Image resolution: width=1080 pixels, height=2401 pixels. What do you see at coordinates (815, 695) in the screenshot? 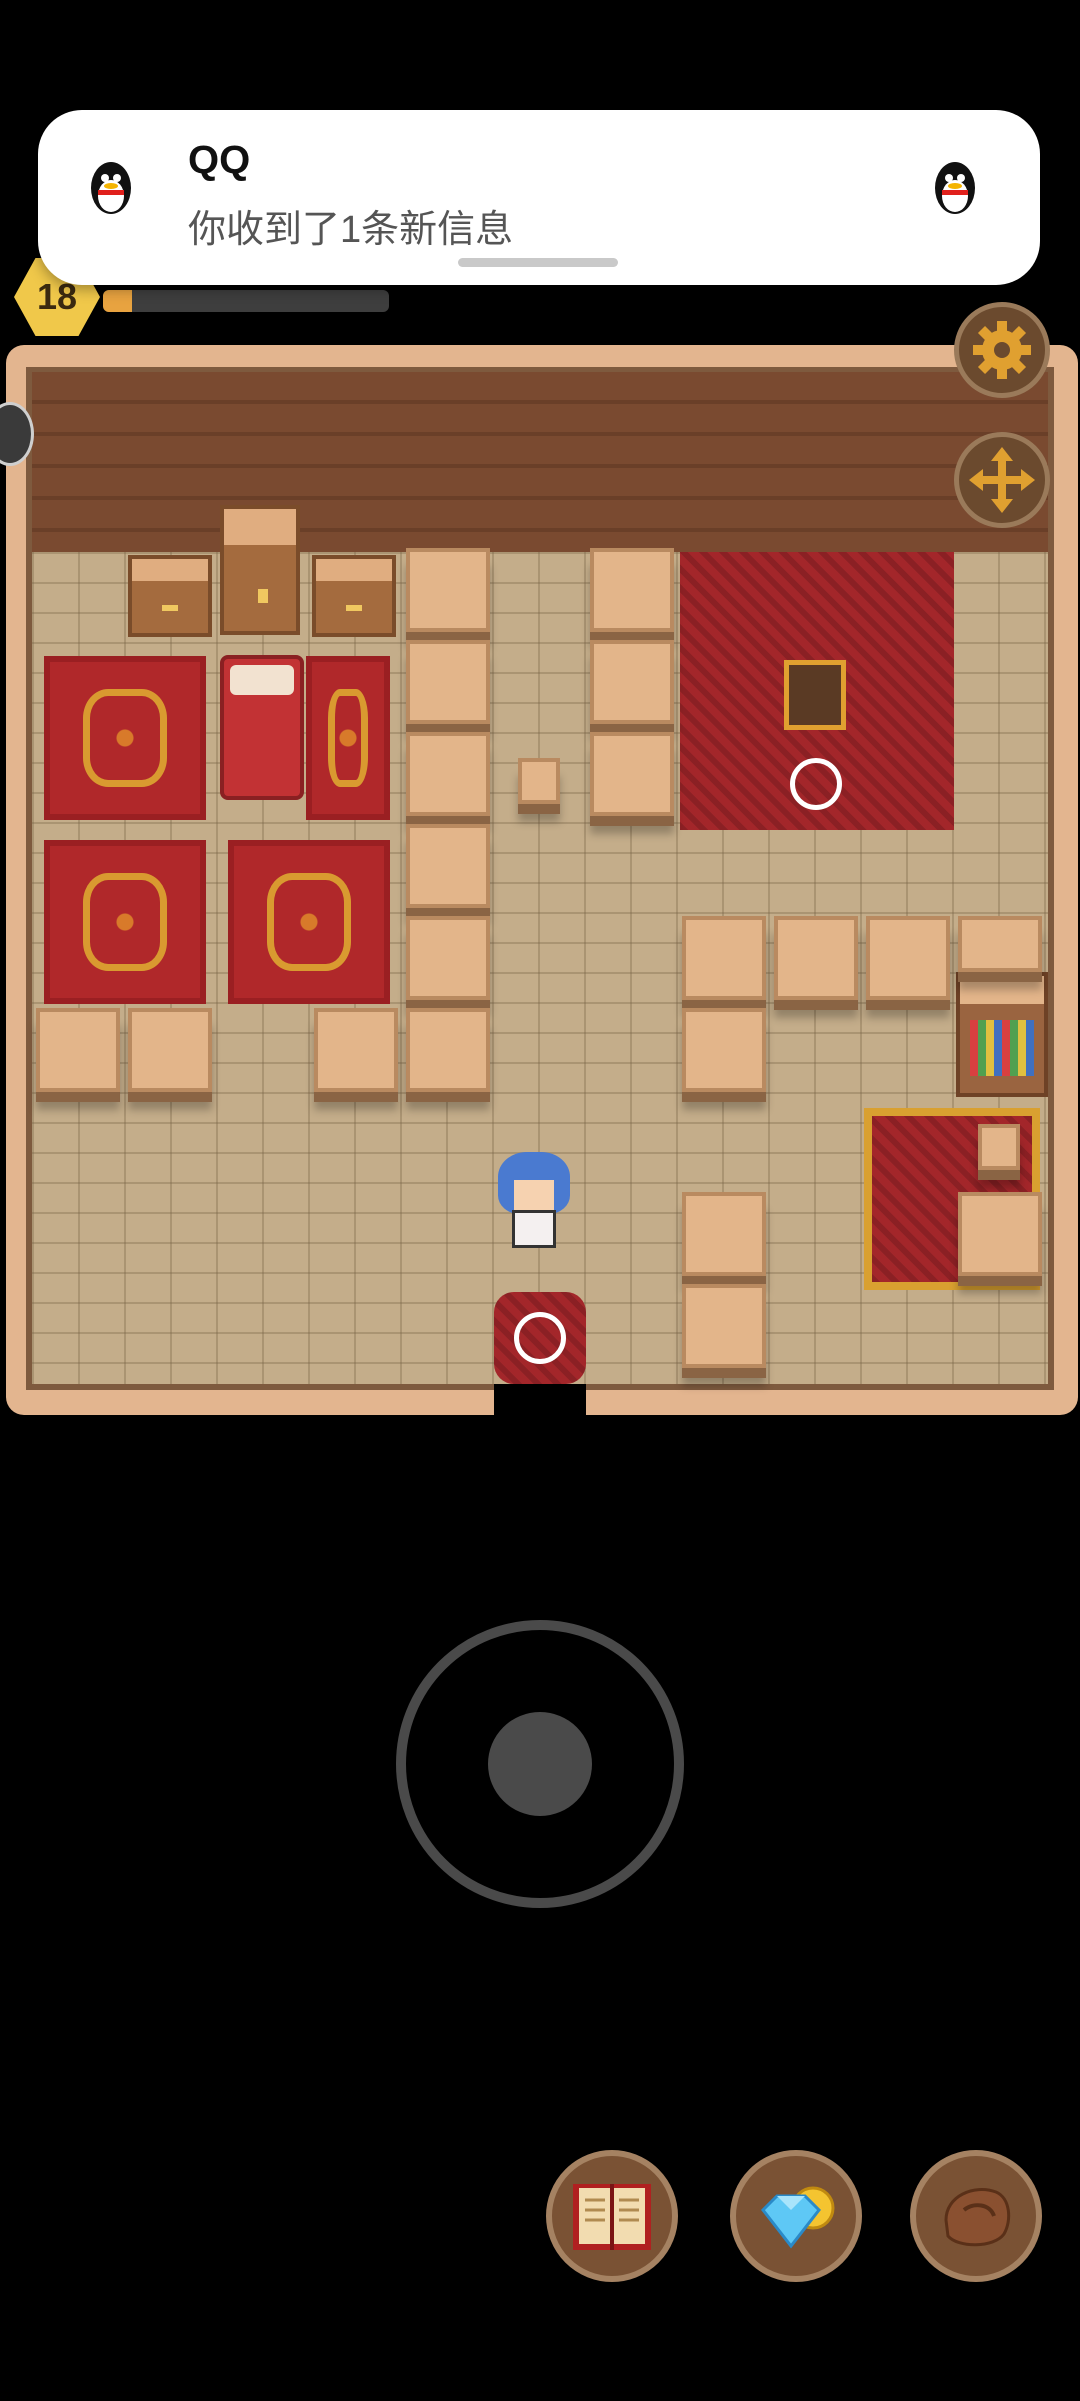
I see `chair` at bounding box center [815, 695].